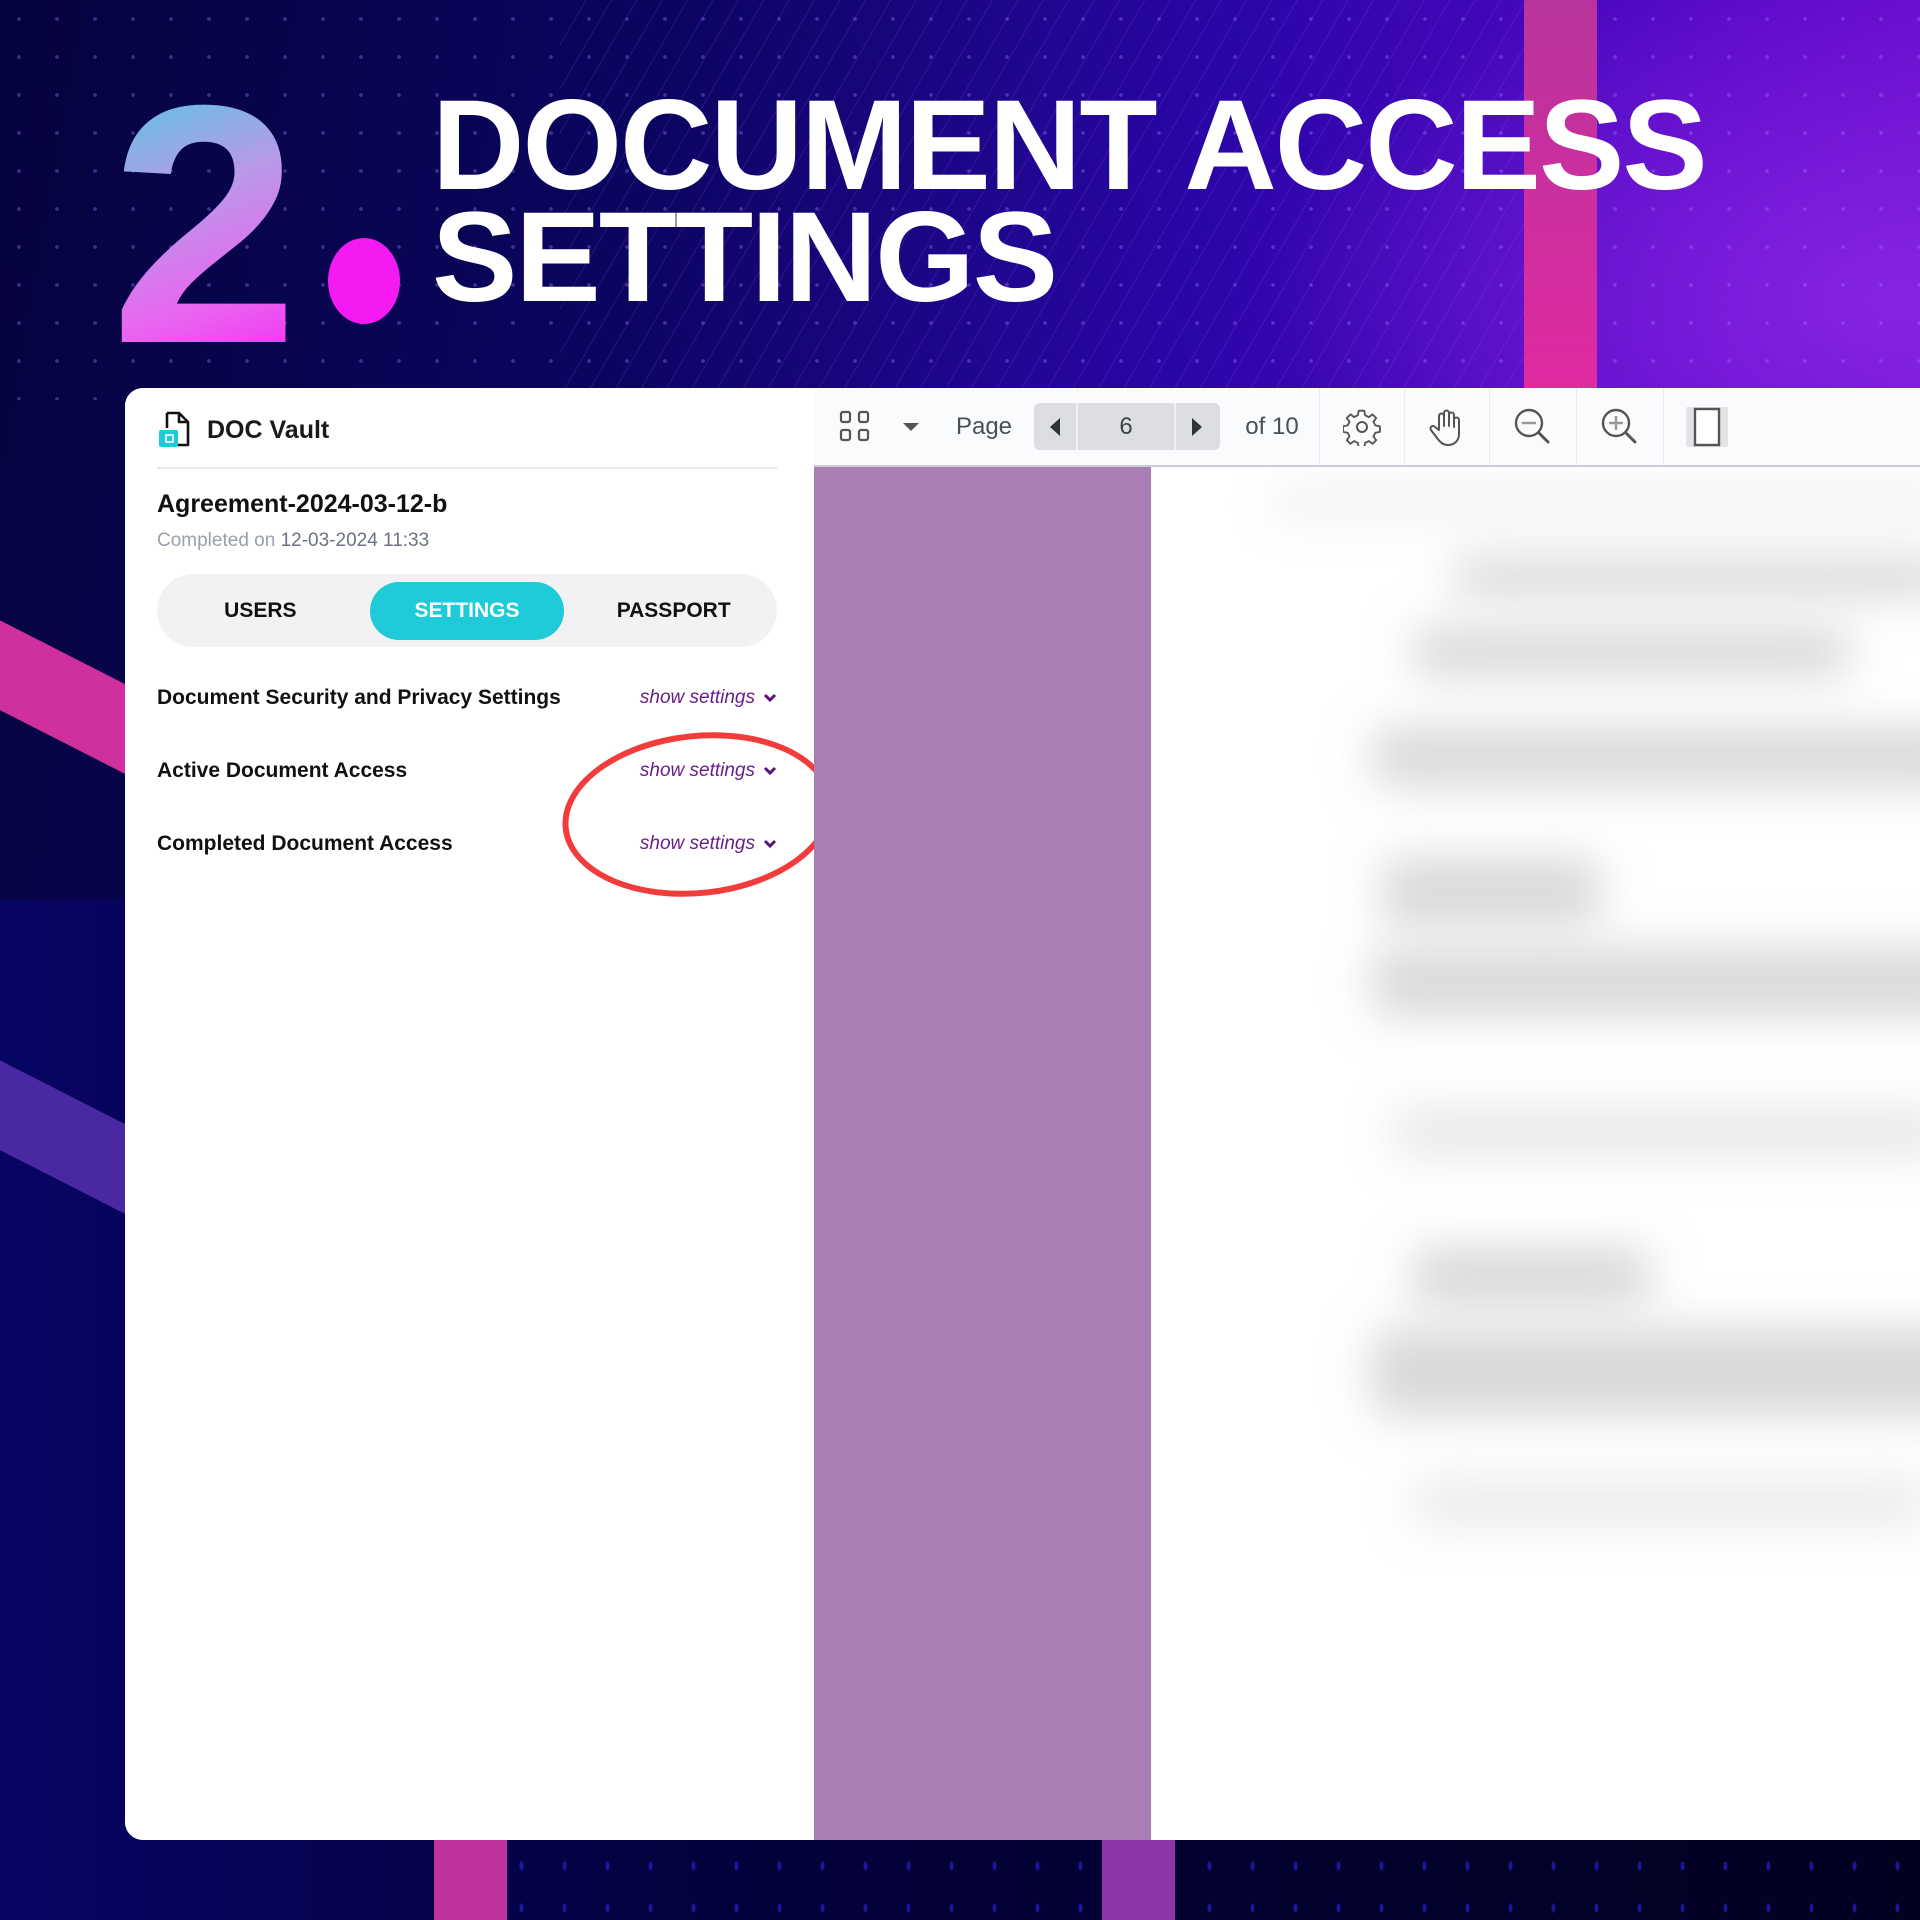  What do you see at coordinates (302, 504) in the screenshot?
I see `document-title: Agreement-2024-03-12-b` at bounding box center [302, 504].